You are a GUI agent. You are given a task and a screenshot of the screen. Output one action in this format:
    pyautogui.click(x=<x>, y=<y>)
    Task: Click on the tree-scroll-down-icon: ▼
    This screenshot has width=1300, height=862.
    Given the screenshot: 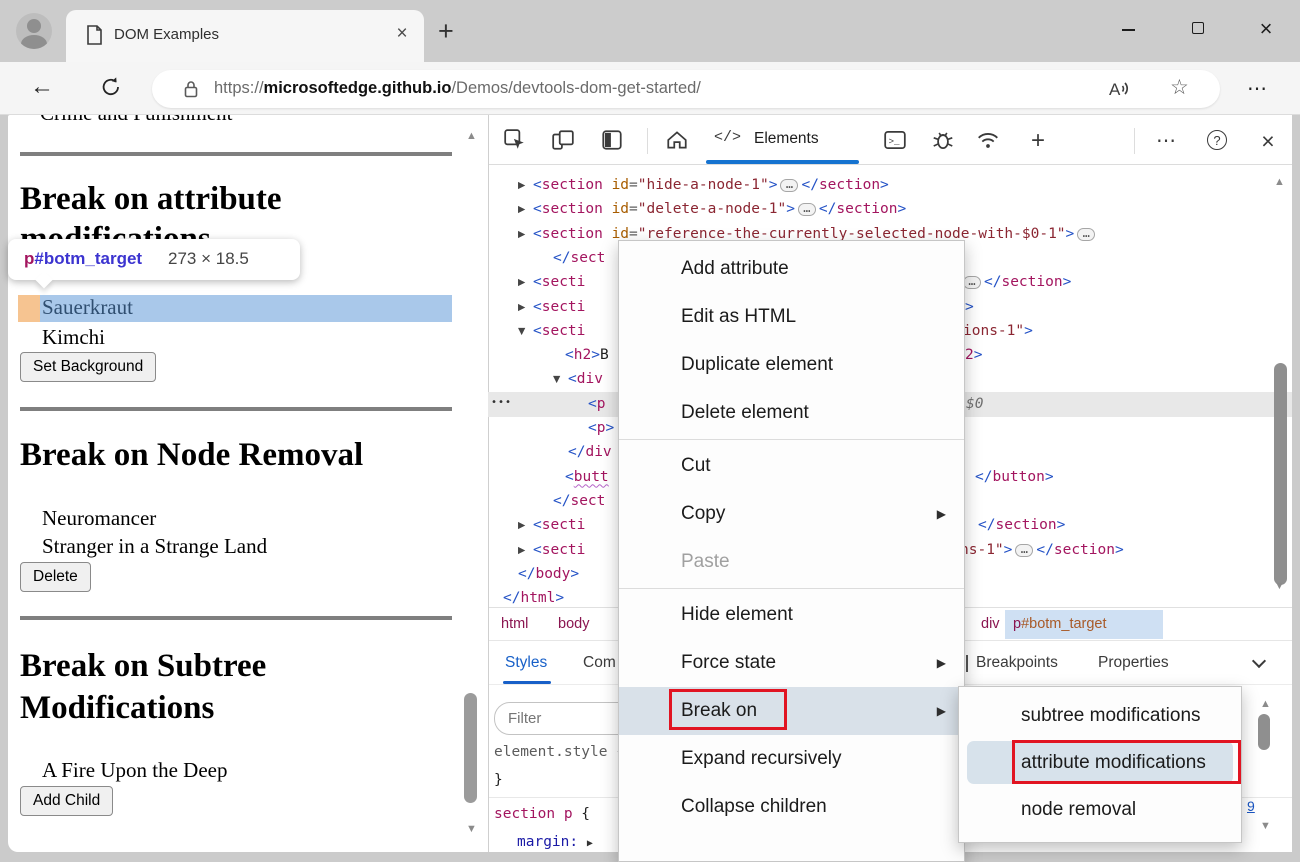 What is the action you would take?
    pyautogui.click(x=1279, y=586)
    